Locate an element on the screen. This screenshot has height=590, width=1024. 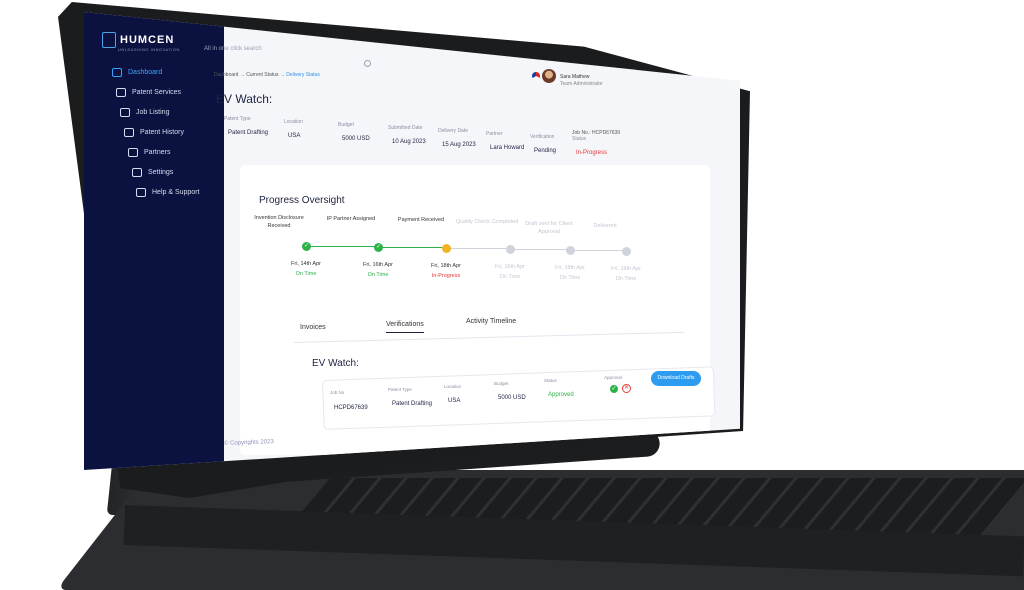
sidebar-item-job-listing: Job Listing is located at coordinates (144, 112).